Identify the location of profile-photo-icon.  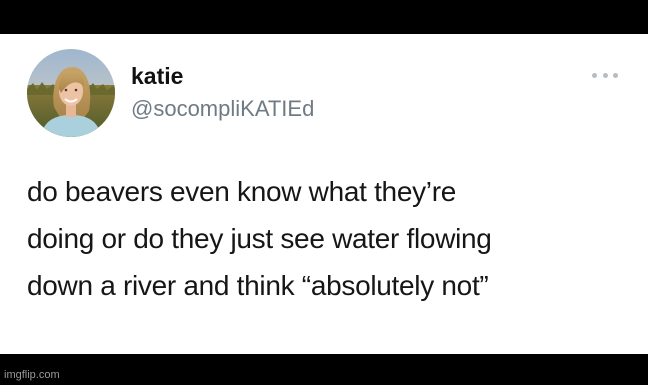
(71, 93).